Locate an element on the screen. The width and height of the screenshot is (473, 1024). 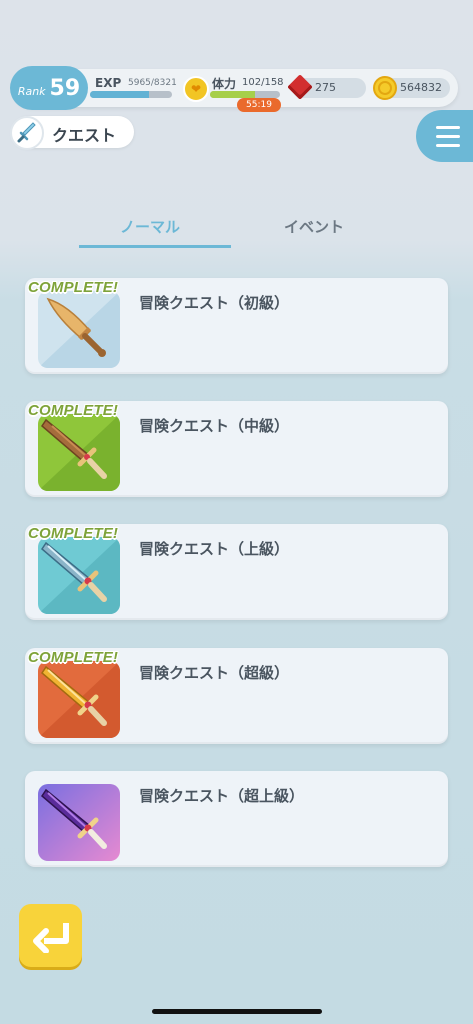
rank-label: Rank is located at coordinates (31, 91).